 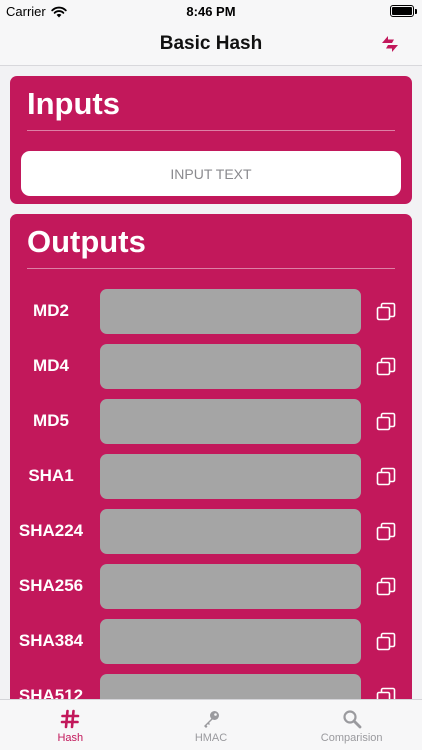 What do you see at coordinates (211, 130) in the screenshot?
I see `inputs-divider` at bounding box center [211, 130].